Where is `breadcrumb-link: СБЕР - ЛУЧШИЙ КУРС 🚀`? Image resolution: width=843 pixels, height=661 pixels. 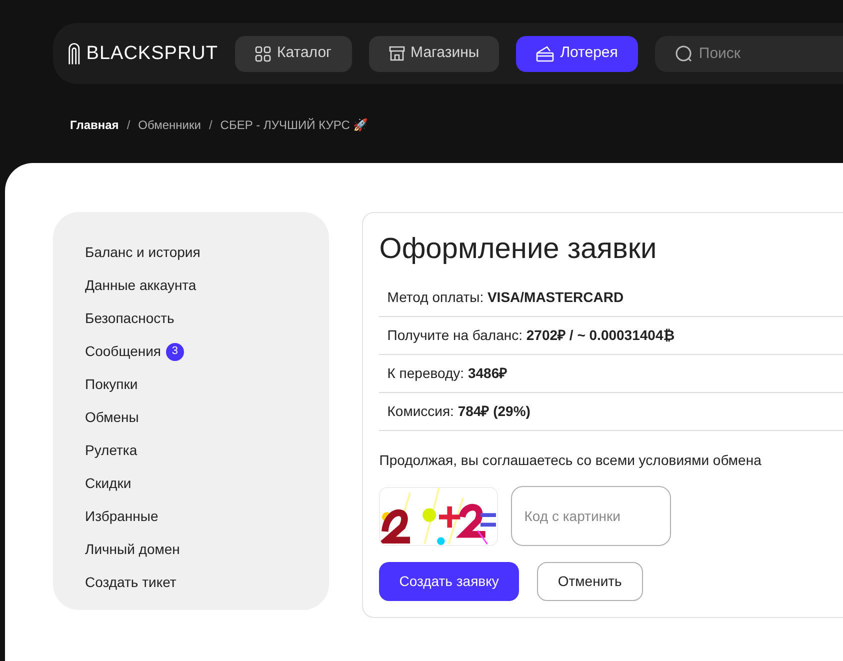 breadcrumb-link: СБЕР - ЛУЧШИЙ КУРС 🚀 is located at coordinates (294, 125).